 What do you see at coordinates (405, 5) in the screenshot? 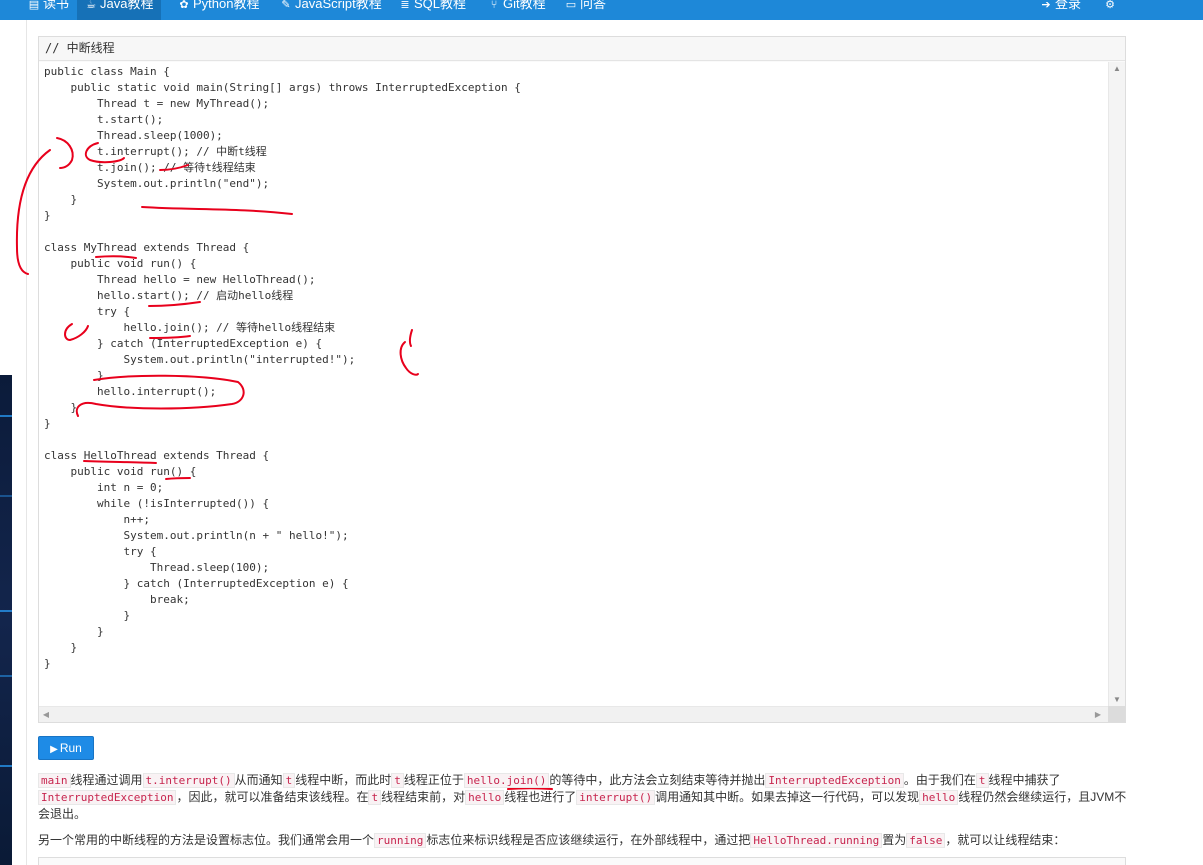
I see `database-icon: ≣` at bounding box center [405, 5].